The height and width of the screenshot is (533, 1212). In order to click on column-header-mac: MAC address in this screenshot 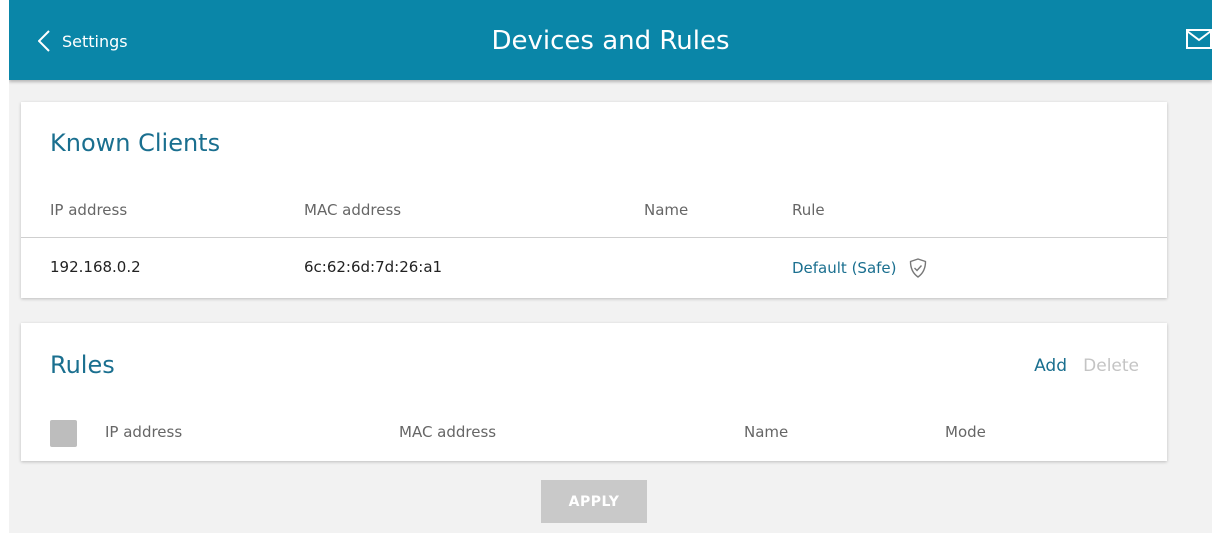, I will do `click(353, 210)`.